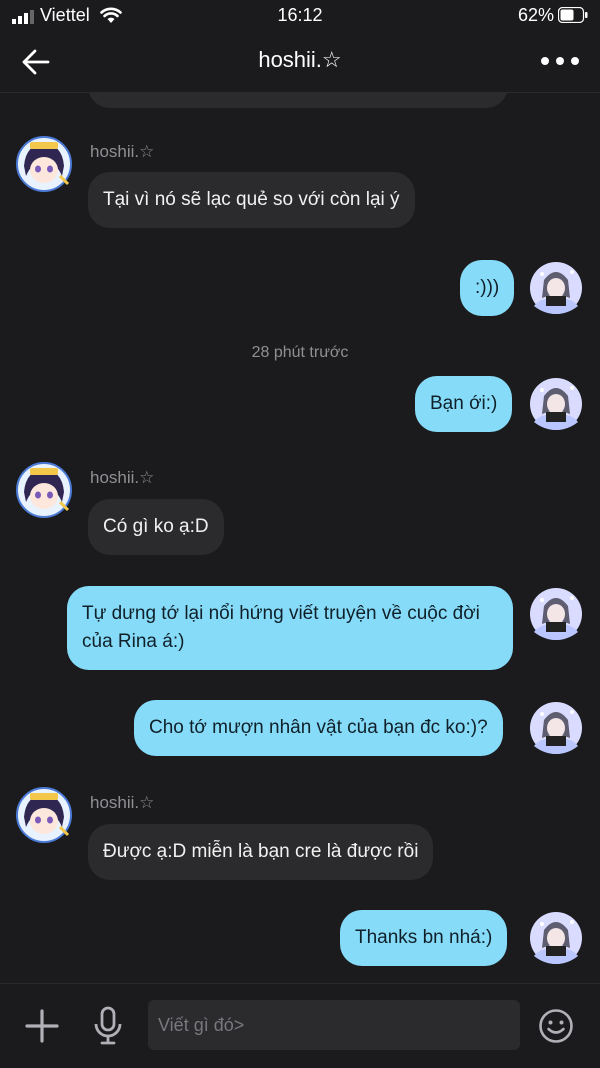 The height and width of the screenshot is (1068, 600). I want to click on status-bar: Viettel 16:12 62%, so click(300, 16).